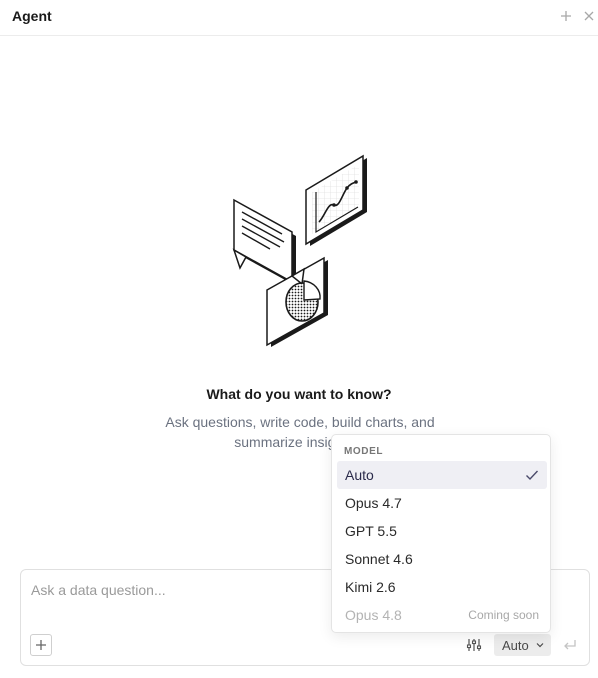  I want to click on model-option-opus-4-8: Opus 4.8 Coming soon, so click(442, 615).